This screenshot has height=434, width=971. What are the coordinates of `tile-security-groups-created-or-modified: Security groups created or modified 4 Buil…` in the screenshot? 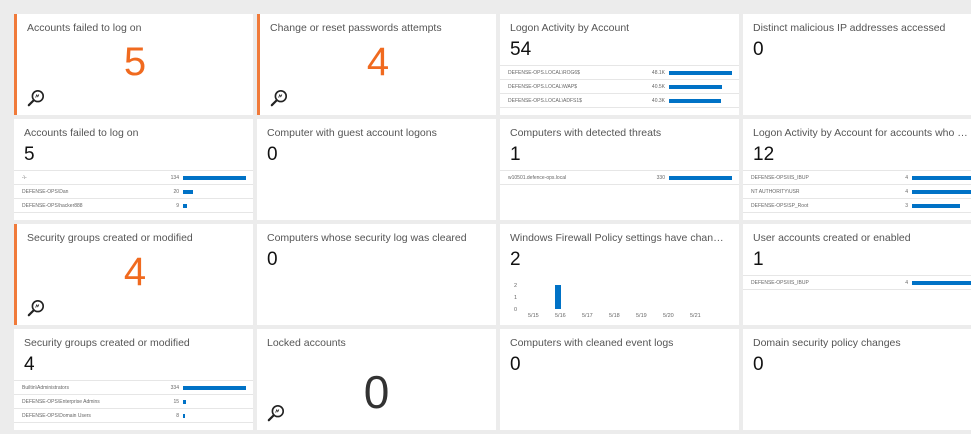 It's located at (133, 379).